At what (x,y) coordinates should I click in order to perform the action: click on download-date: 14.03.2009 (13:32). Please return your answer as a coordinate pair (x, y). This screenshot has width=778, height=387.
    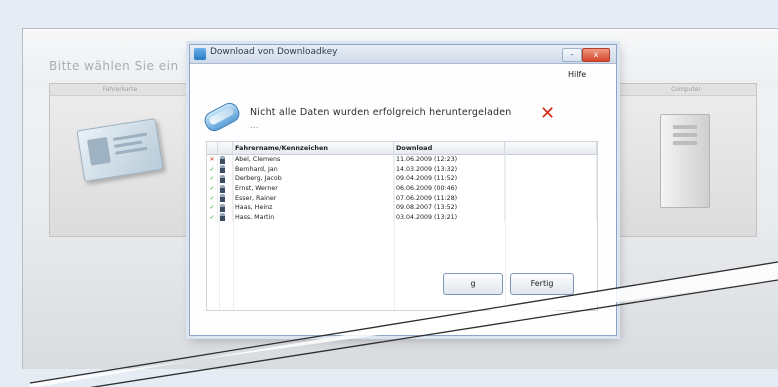
    Looking at the image, I should click on (449, 169).